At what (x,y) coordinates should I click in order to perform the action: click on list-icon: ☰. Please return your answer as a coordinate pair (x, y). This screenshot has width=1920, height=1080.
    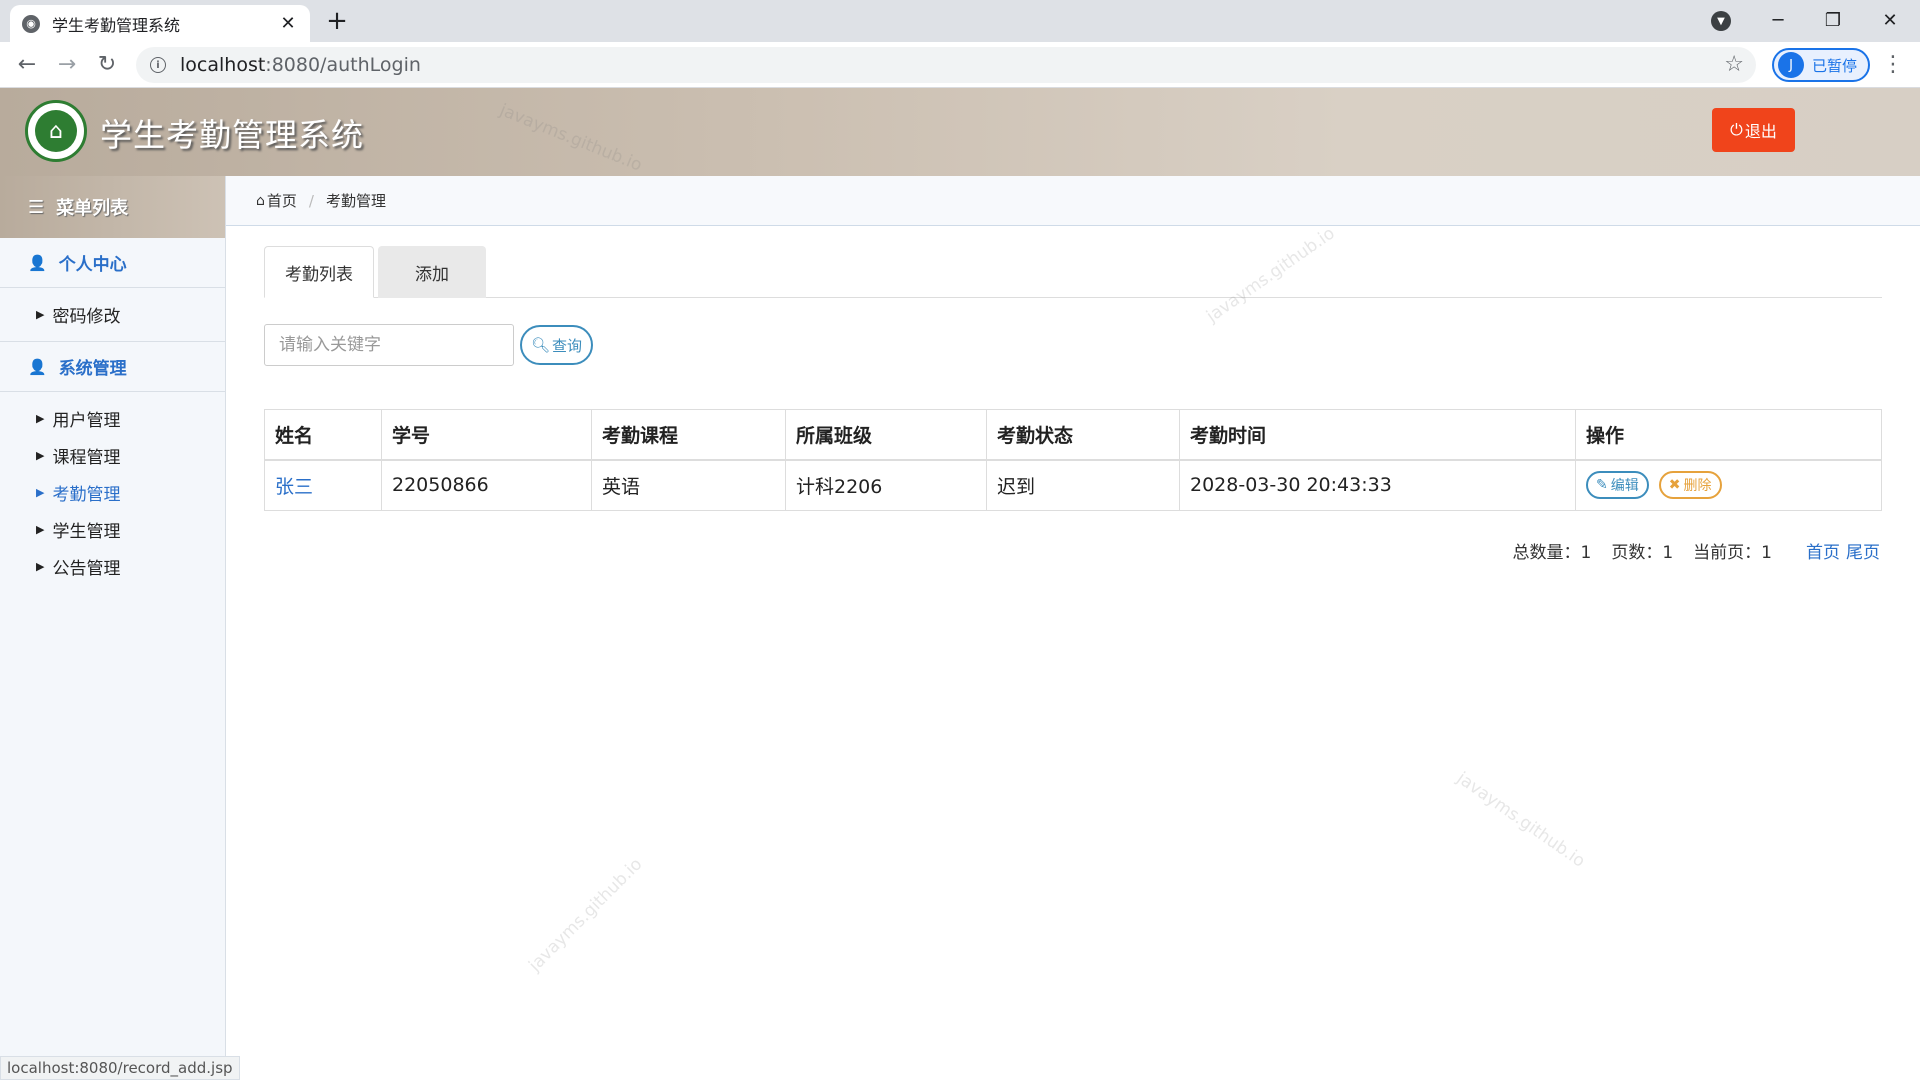
    Looking at the image, I should click on (36, 207).